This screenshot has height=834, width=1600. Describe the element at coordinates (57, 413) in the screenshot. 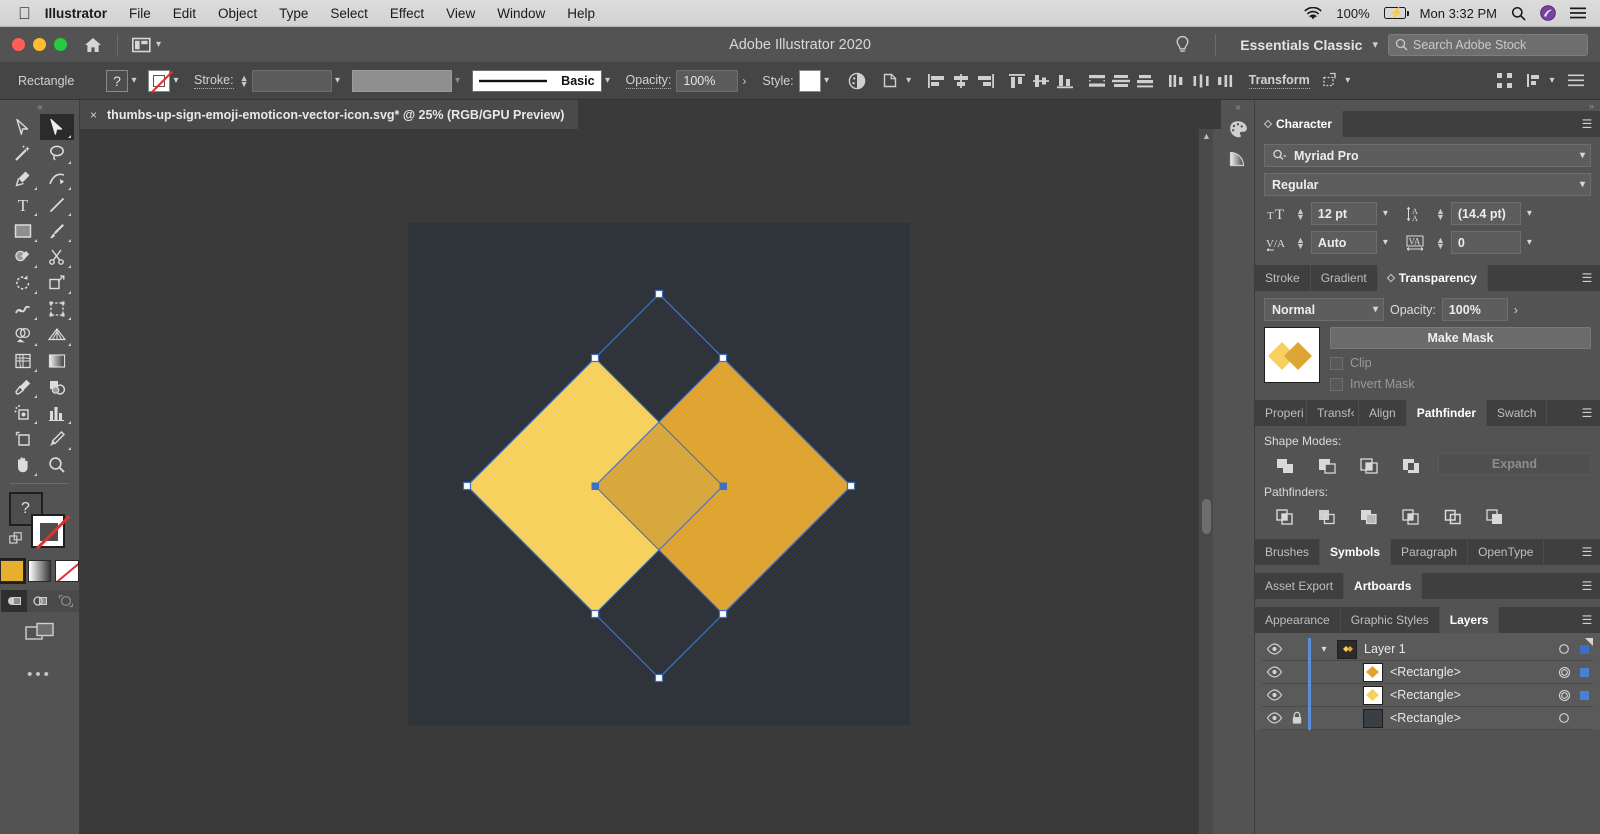

I see `column-graph-tool` at that location.